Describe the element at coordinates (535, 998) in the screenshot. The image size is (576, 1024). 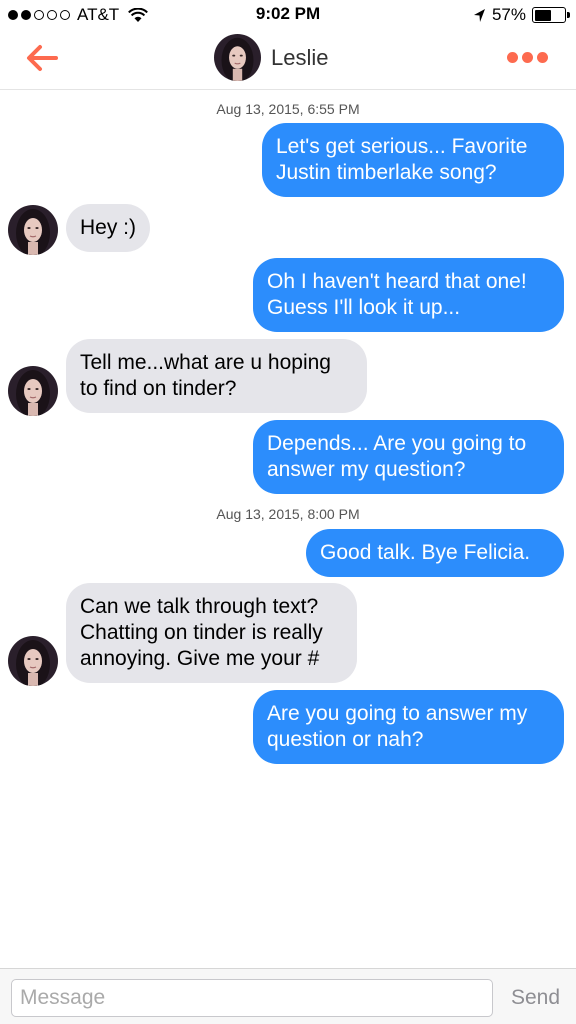
I see `send-button: Send` at that location.